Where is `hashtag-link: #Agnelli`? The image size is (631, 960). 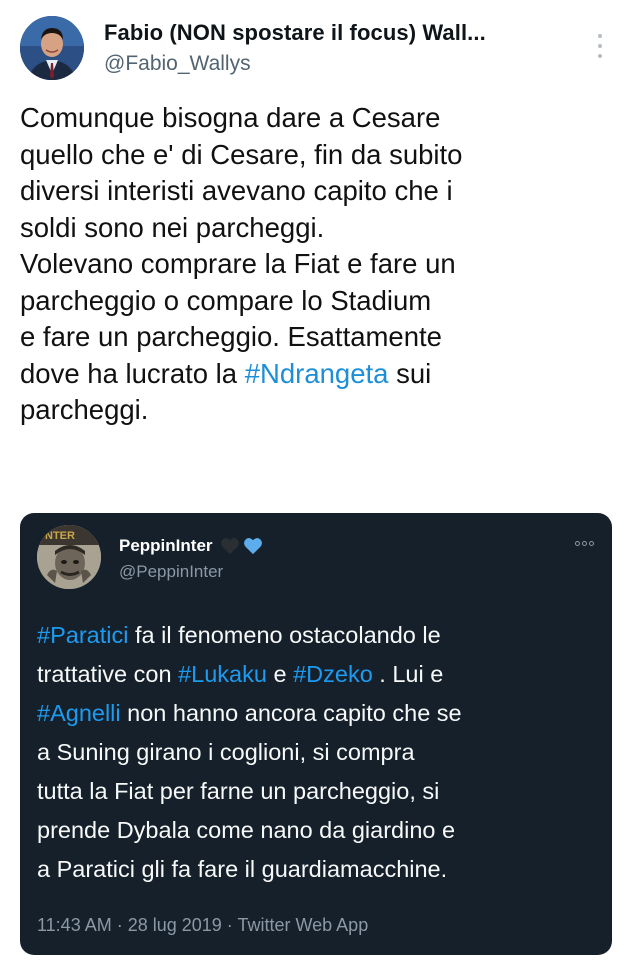 hashtag-link: #Agnelli is located at coordinates (79, 713).